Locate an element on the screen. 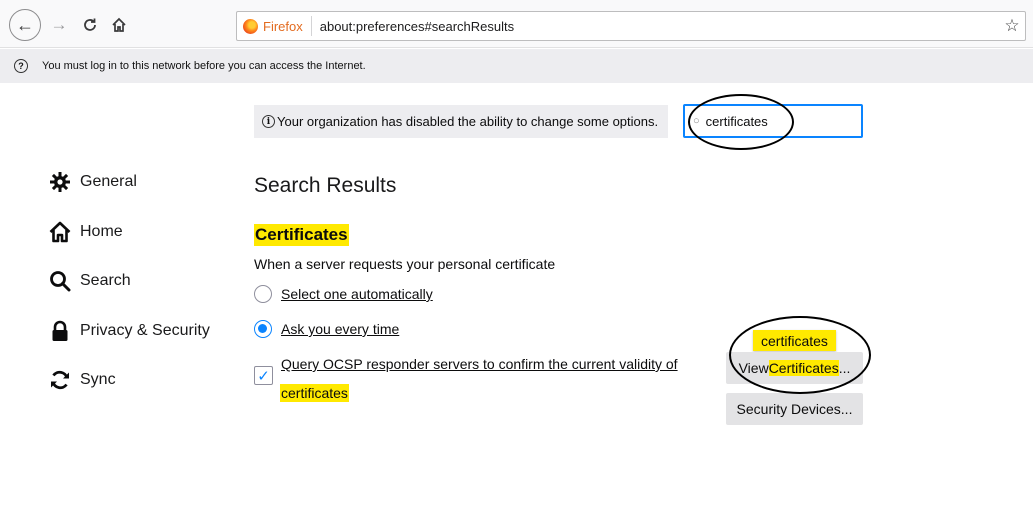 This screenshot has height=527, width=1033. category-label: Sync is located at coordinates (98, 379).